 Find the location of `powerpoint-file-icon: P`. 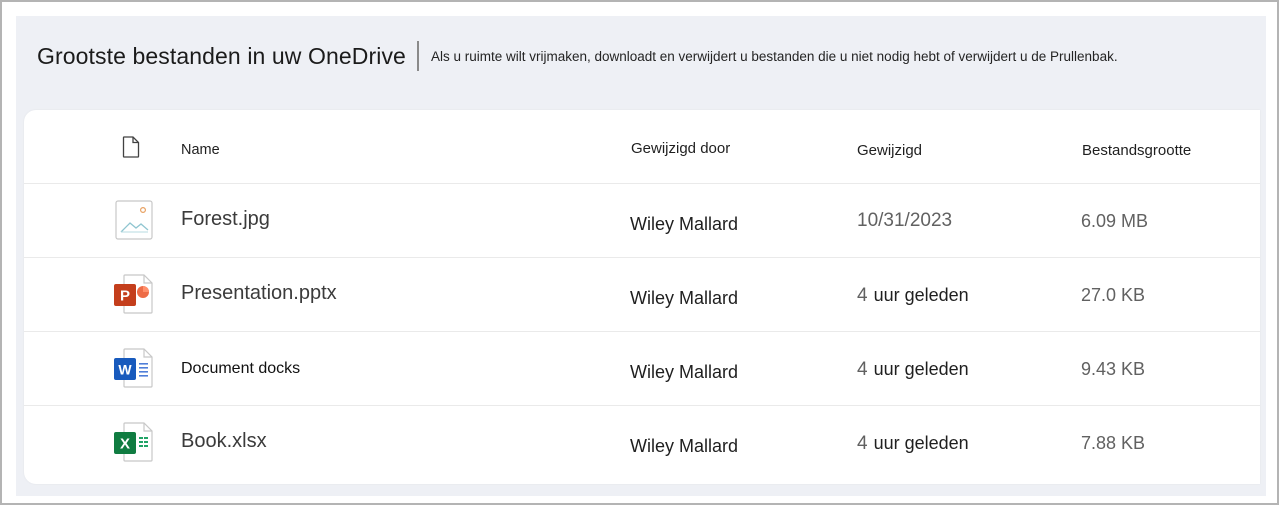

powerpoint-file-icon: P is located at coordinates (134, 294).